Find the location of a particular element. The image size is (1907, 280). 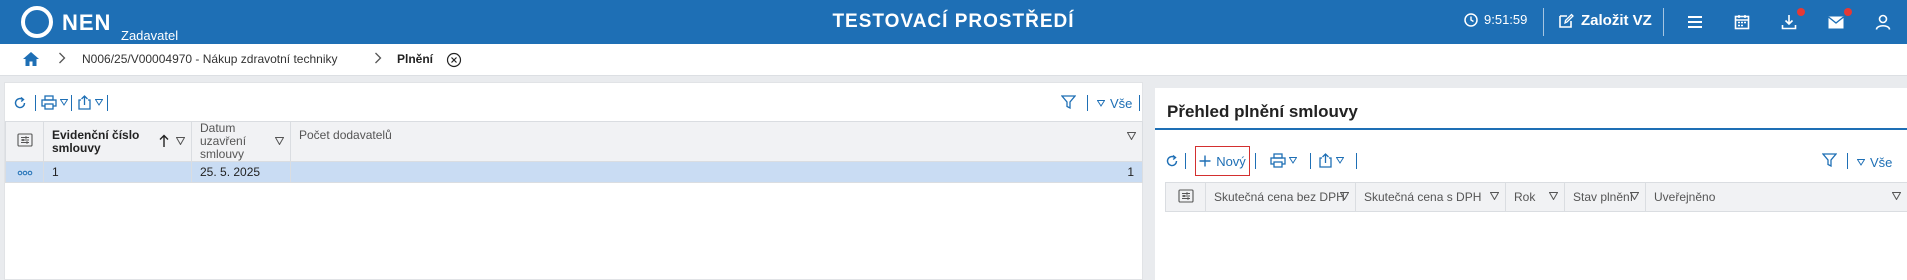

mail-icon is located at coordinates (1836, 21).